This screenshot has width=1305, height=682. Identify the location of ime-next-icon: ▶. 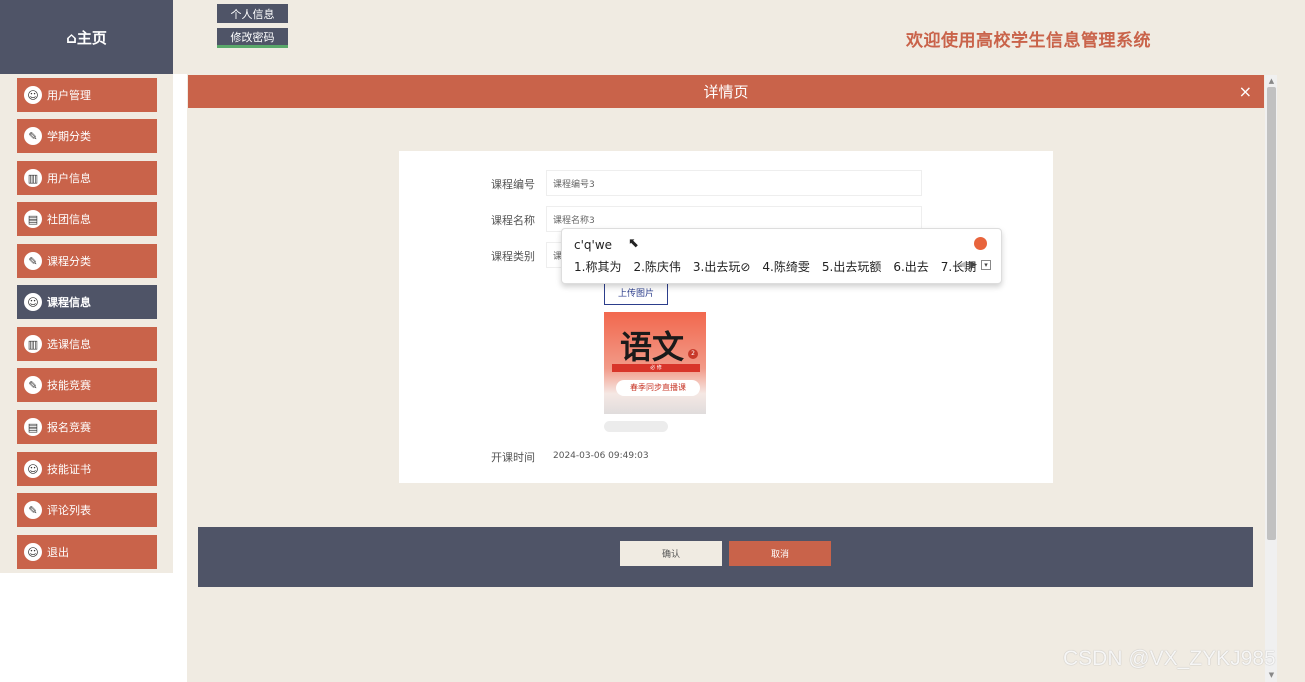
(973, 265).